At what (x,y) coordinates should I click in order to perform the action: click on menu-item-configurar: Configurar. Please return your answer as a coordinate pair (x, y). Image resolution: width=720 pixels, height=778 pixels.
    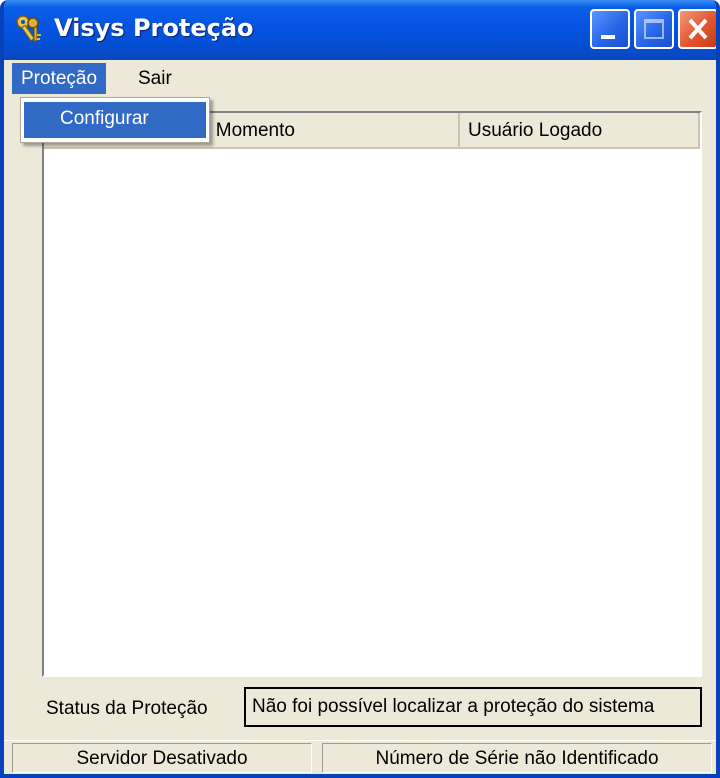
    Looking at the image, I should click on (115, 120).